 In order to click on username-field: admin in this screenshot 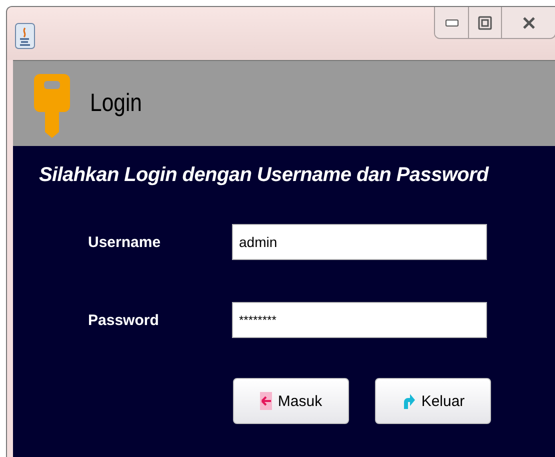, I will do `click(359, 242)`.